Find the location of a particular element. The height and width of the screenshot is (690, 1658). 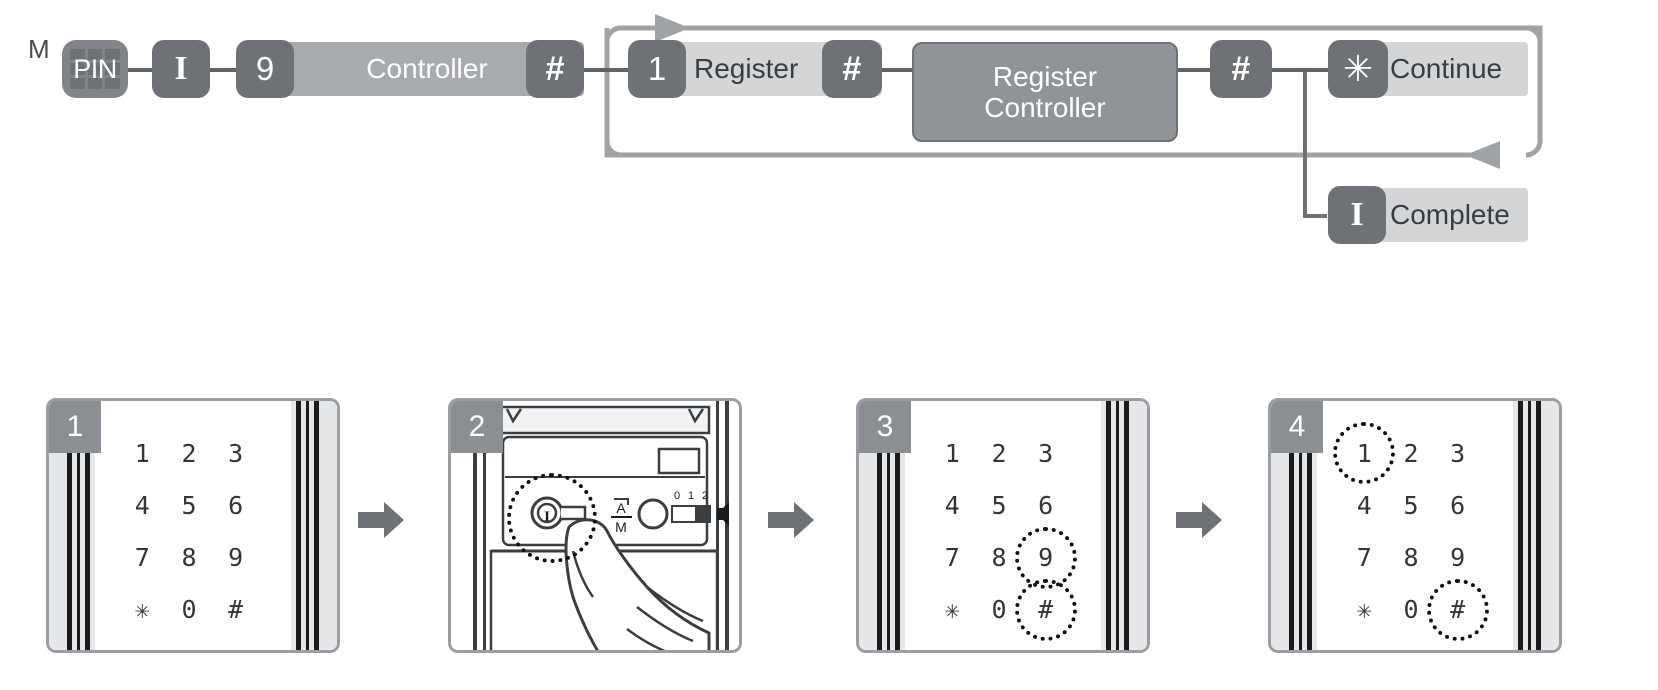

svg-text: 1 is located at coordinates (691, 496).